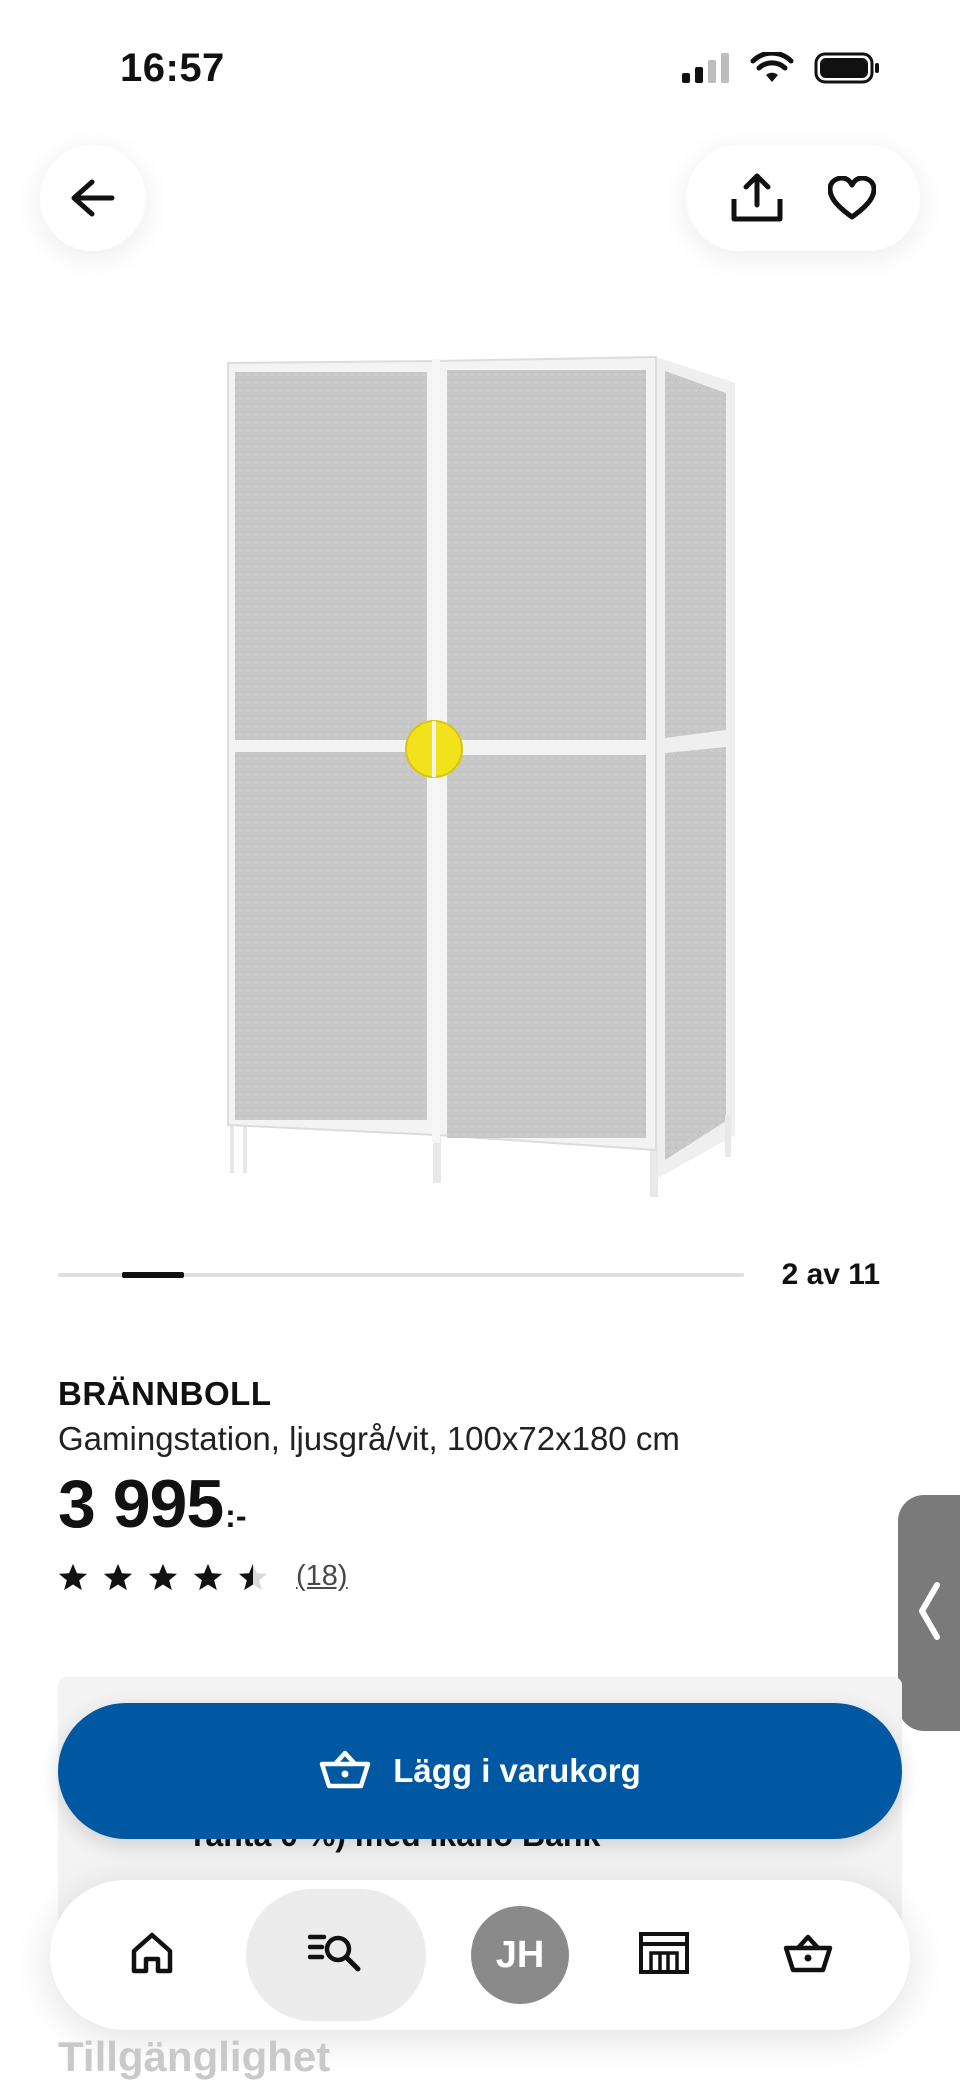  I want to click on header-actions, so click(803, 198).